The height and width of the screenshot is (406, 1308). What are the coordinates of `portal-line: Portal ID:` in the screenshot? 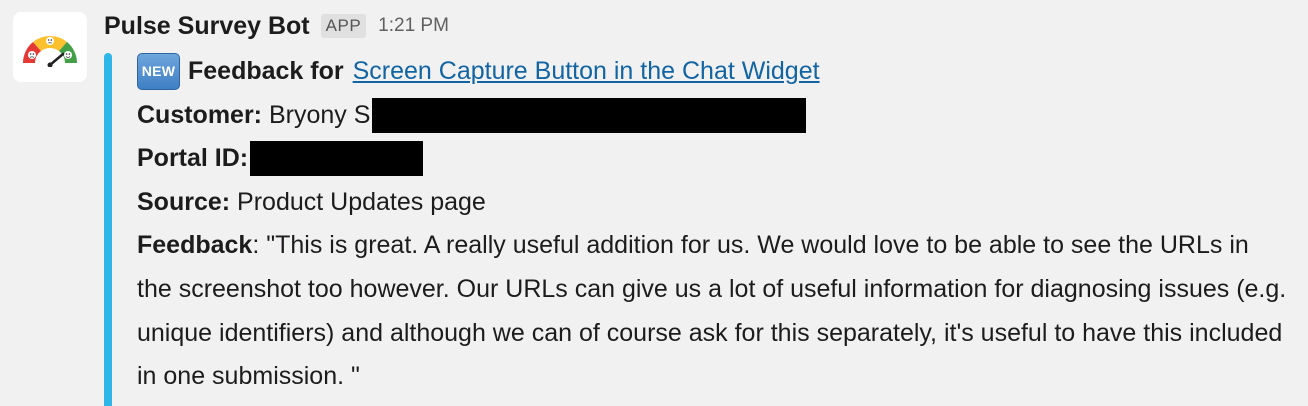 It's located at (717, 159).